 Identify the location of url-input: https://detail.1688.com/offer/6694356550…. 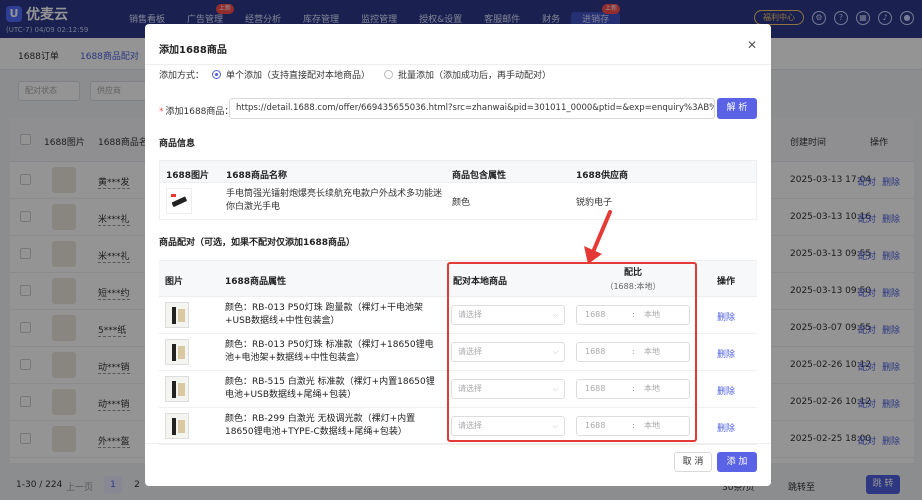
(472, 108).